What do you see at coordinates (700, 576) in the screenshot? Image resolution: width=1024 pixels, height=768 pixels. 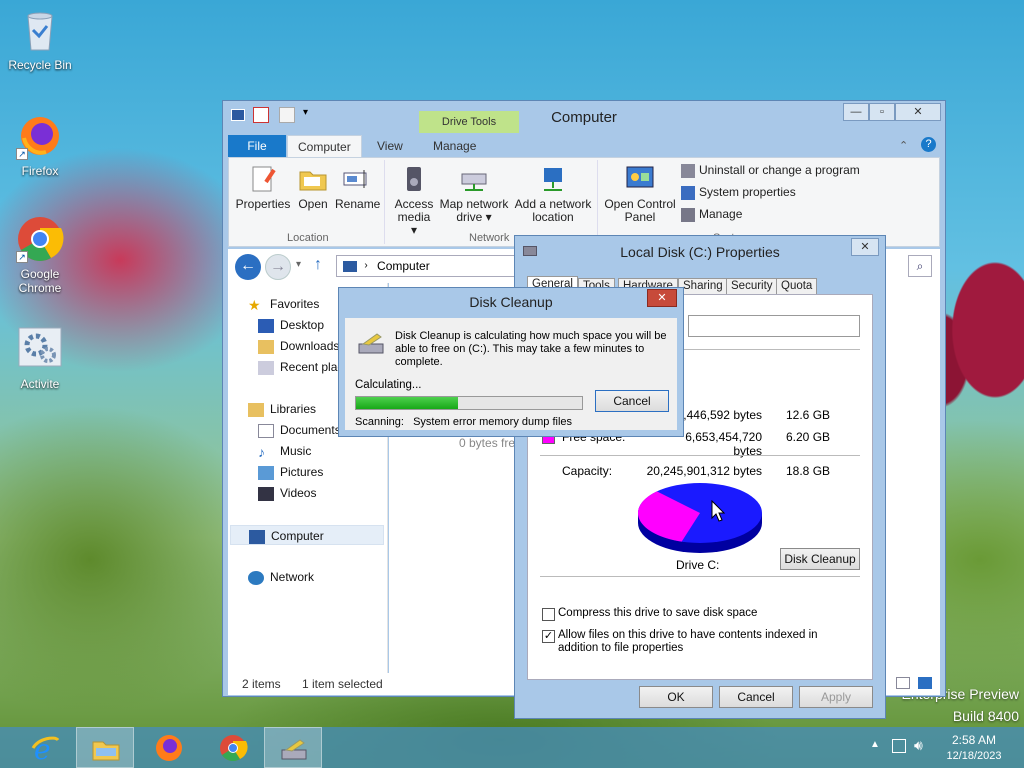 I see `separator` at bounding box center [700, 576].